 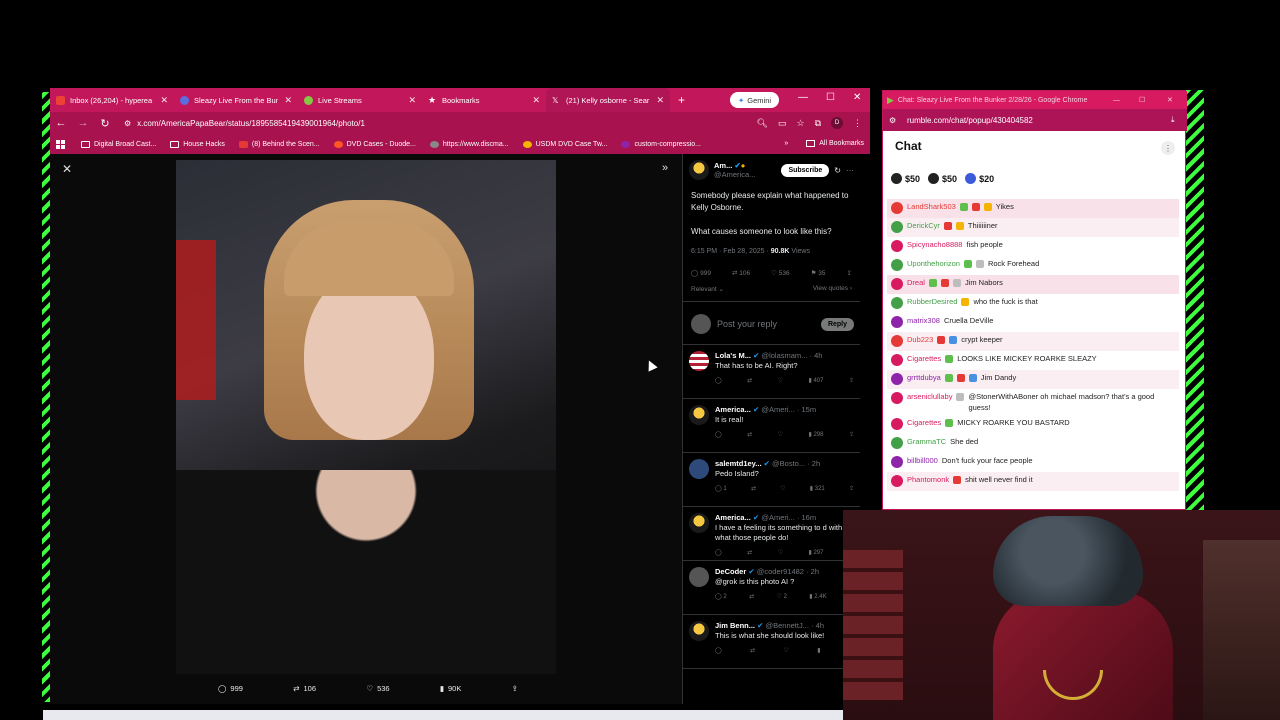 I want to click on cast-icon: ▭, so click(x=782, y=123).